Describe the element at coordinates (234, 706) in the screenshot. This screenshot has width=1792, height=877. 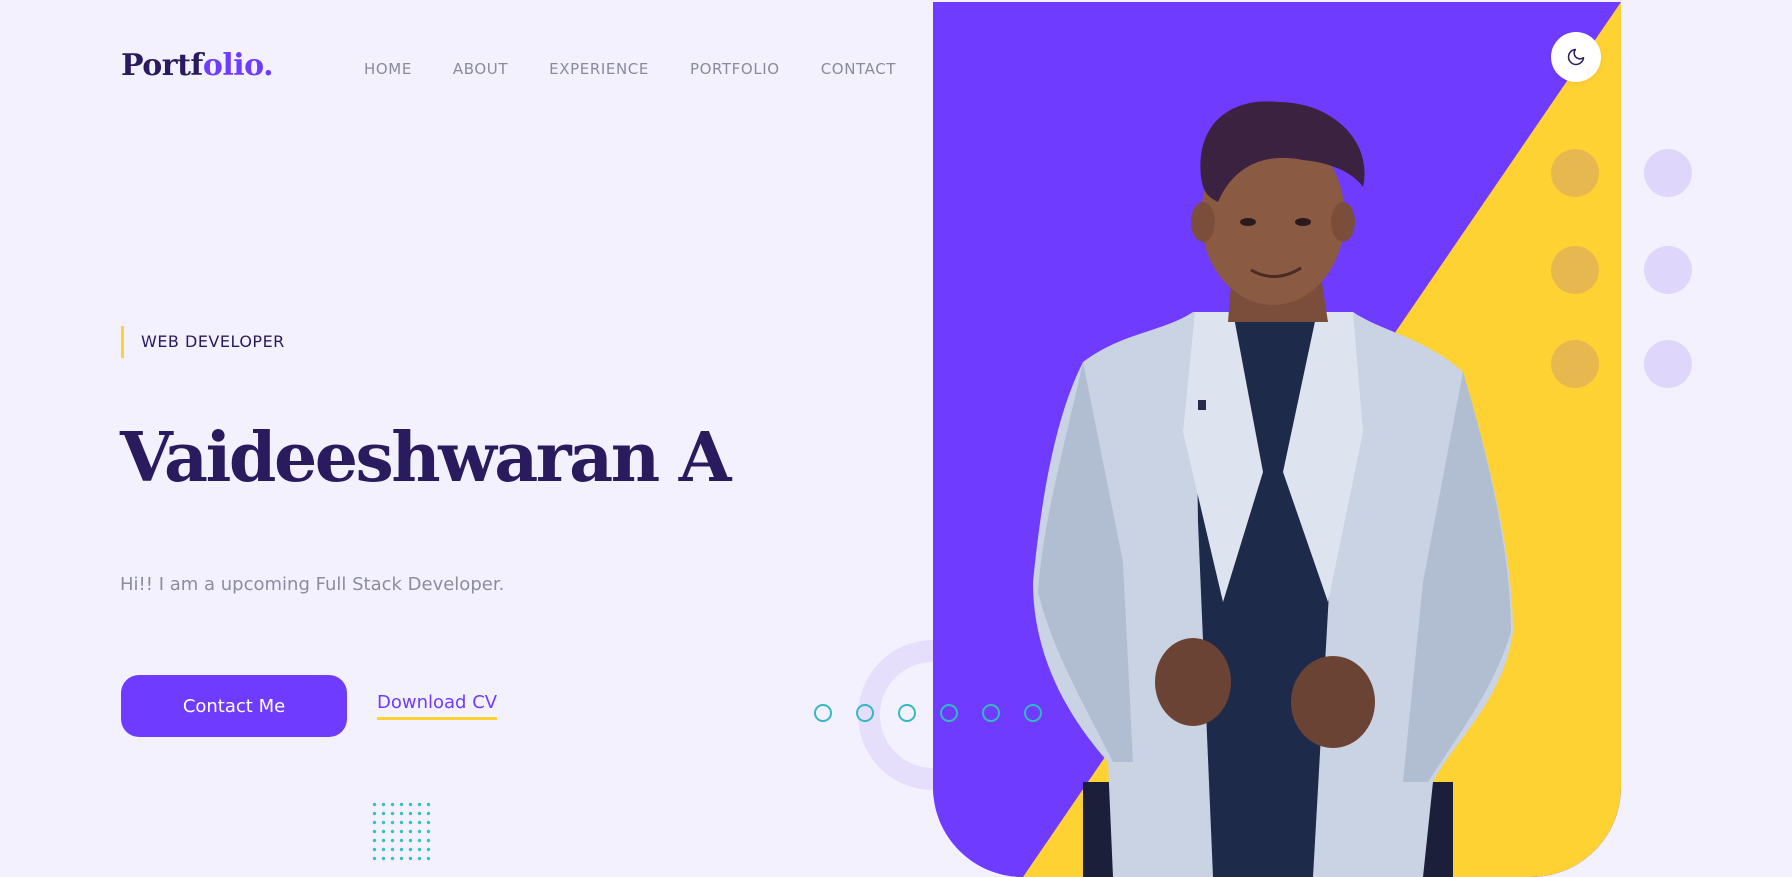
I see `contact-me-button: Contact Me` at that location.